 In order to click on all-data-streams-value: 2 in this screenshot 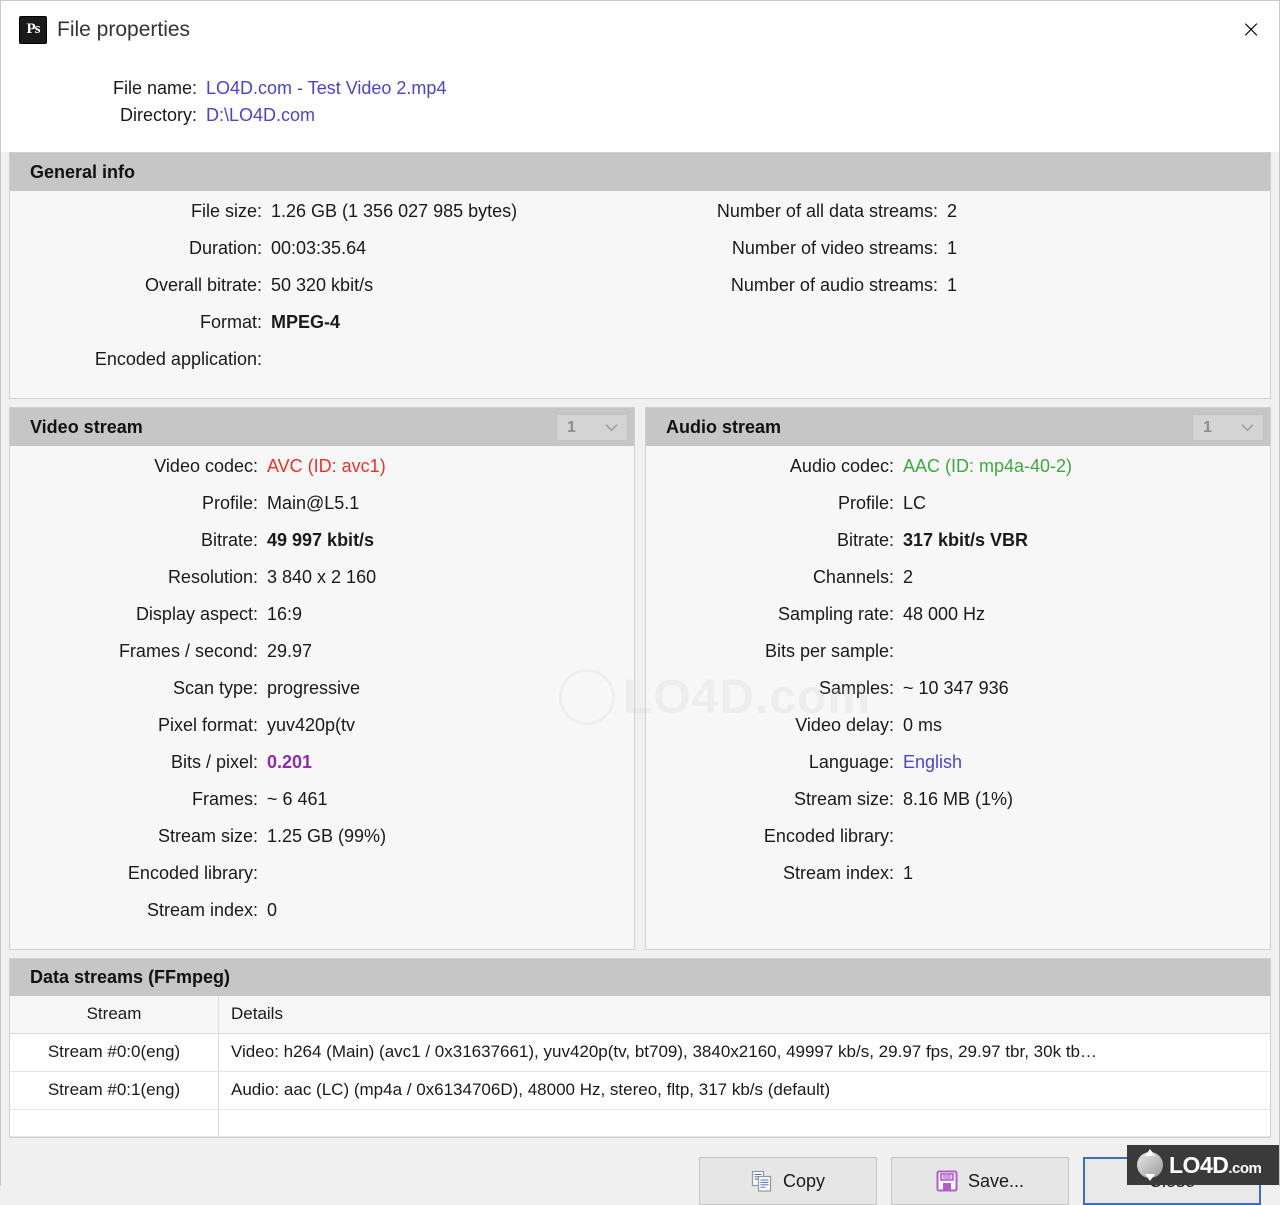, I will do `click(952, 211)`.